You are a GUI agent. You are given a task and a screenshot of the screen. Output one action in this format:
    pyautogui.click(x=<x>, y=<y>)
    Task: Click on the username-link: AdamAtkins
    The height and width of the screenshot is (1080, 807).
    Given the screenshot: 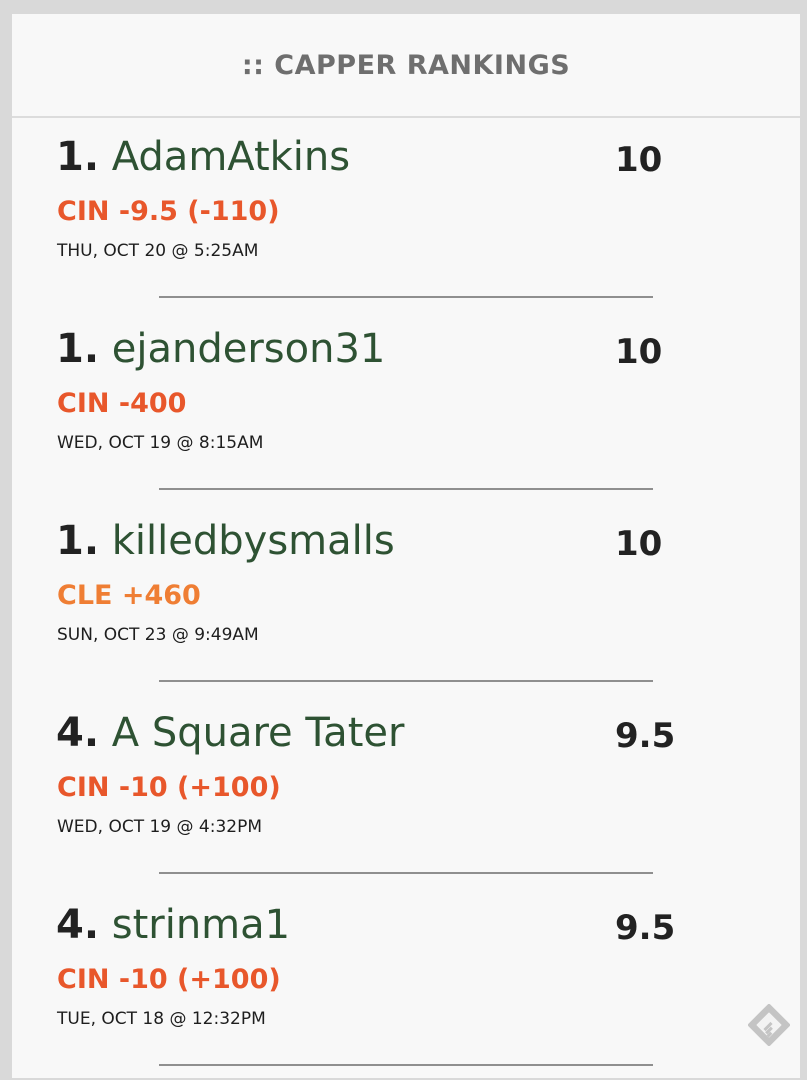 What is the action you would take?
    pyautogui.click(x=231, y=157)
    